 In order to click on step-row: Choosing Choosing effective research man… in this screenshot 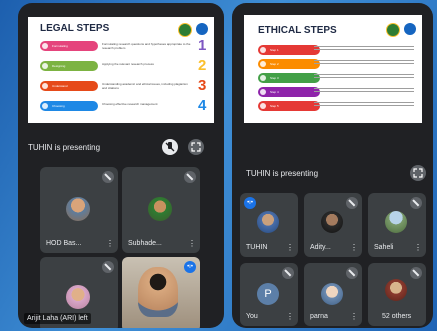, I will do `click(125, 105)`.